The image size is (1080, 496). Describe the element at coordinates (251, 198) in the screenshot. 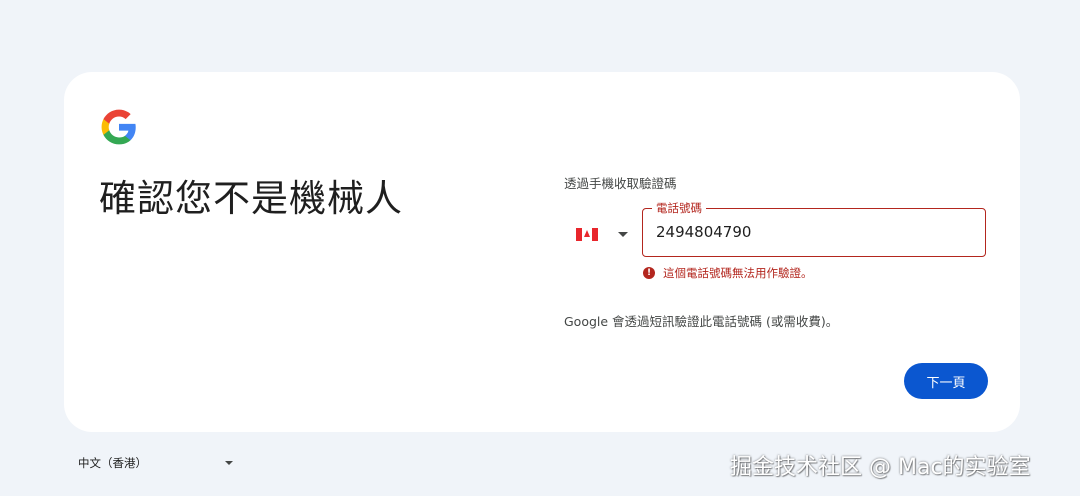

I see `page-title: 確認您不是機械人` at that location.